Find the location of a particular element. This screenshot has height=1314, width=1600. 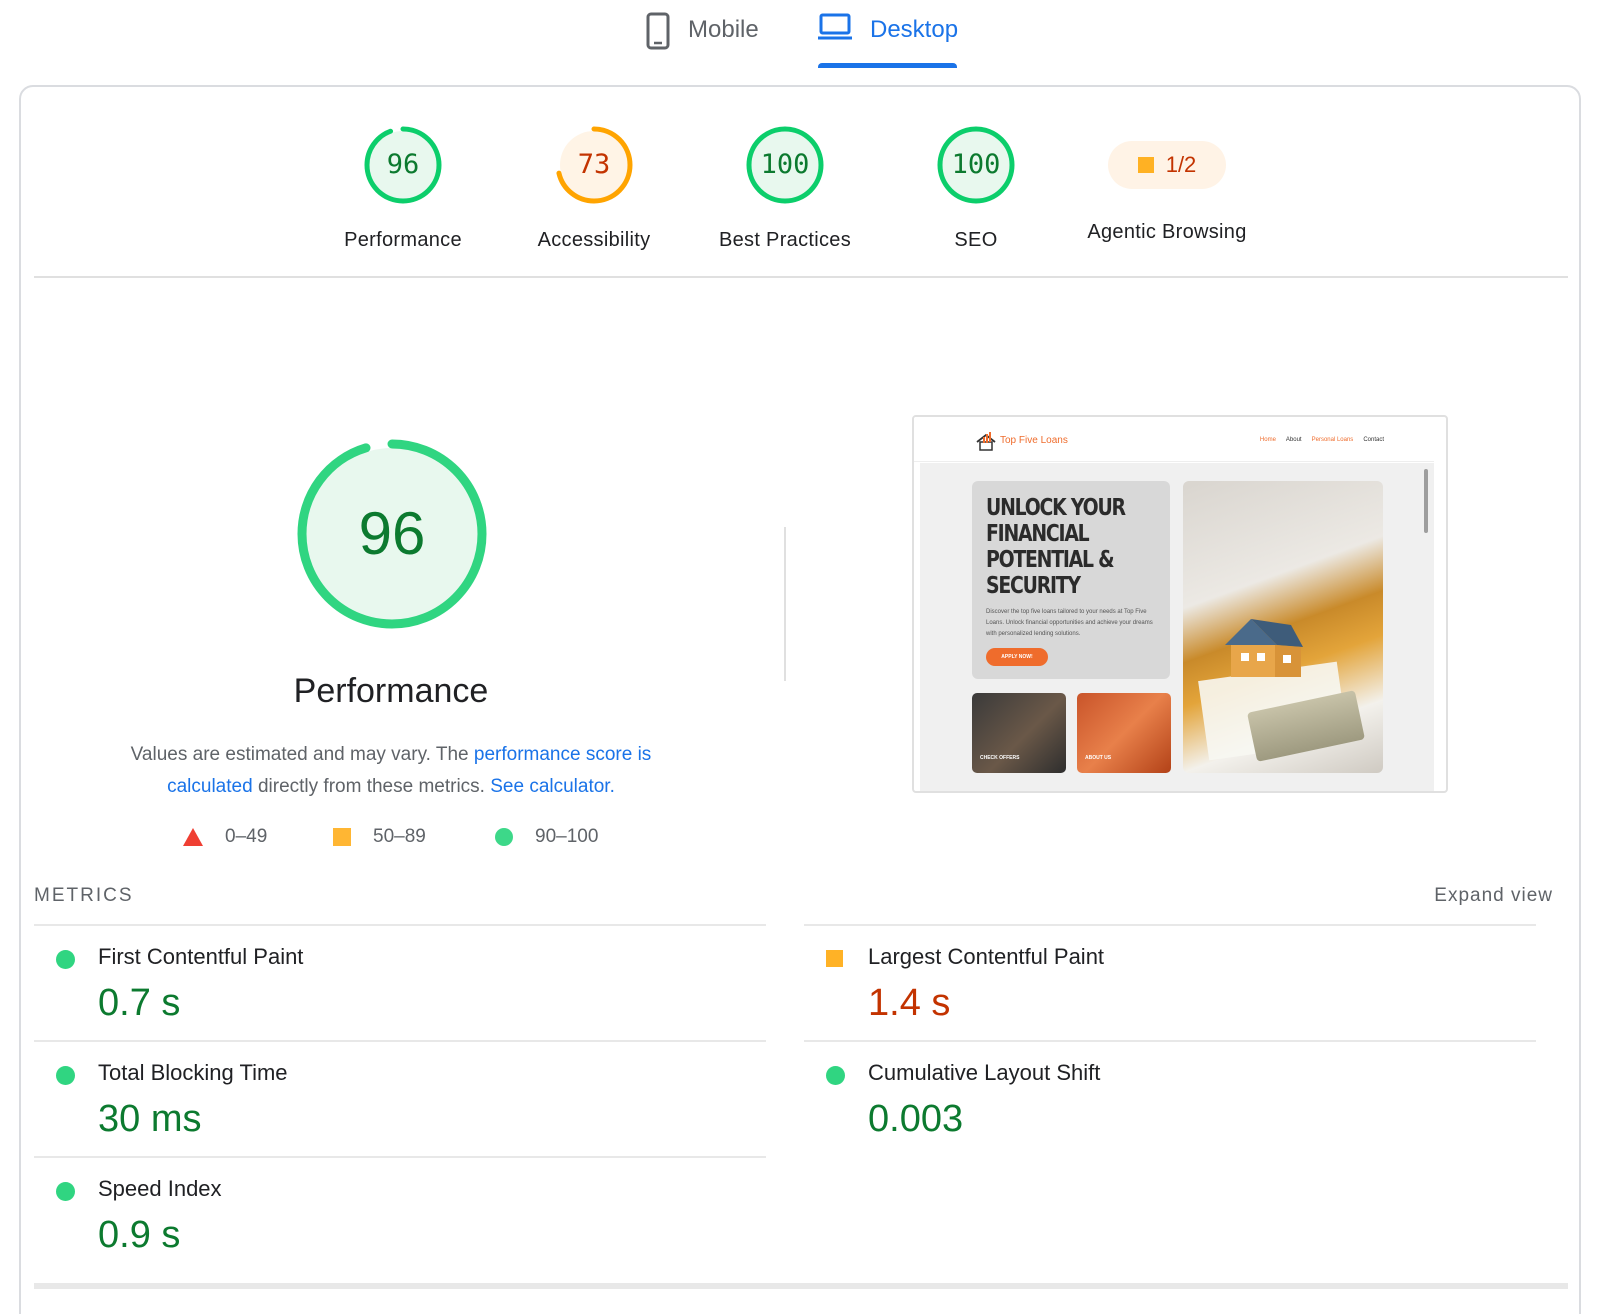

hero-photo is located at coordinates (1283, 627).